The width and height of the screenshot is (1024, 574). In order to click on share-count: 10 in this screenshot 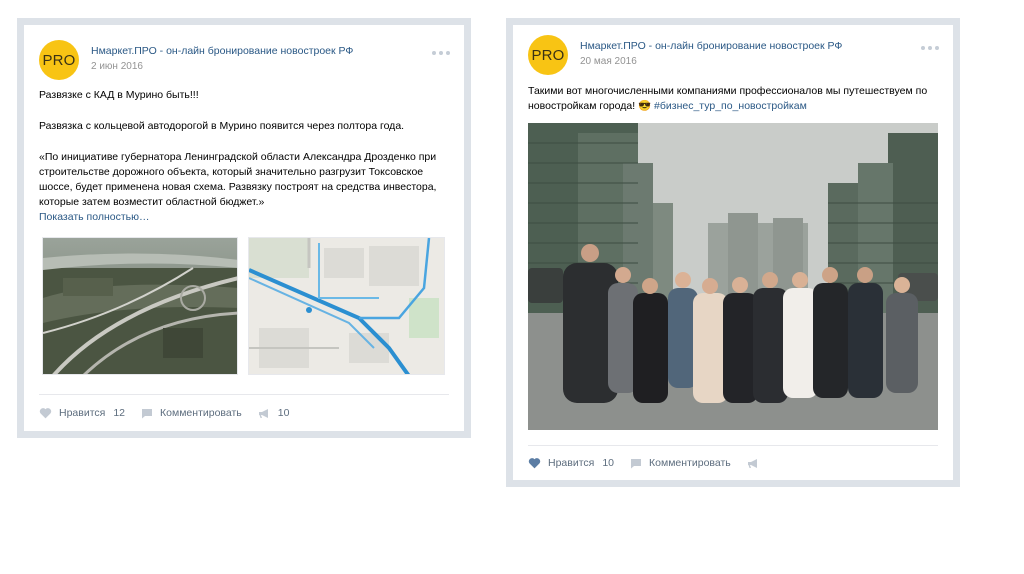, I will do `click(283, 413)`.